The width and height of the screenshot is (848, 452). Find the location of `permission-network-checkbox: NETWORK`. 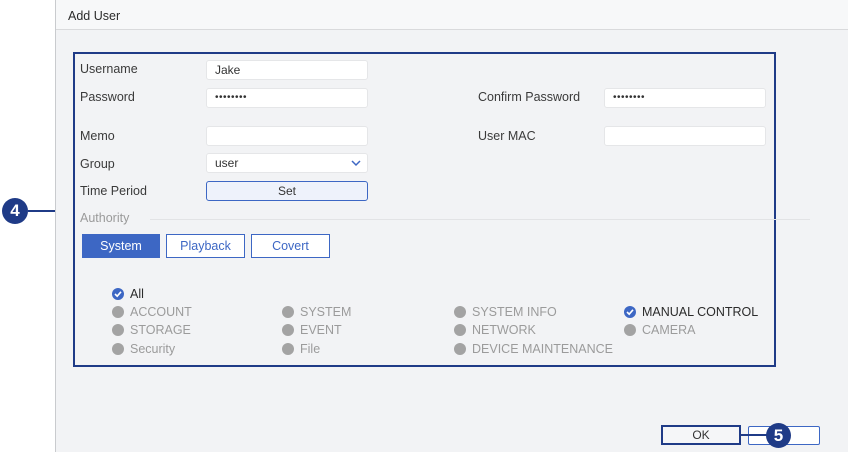

permission-network-checkbox: NETWORK is located at coordinates (495, 330).